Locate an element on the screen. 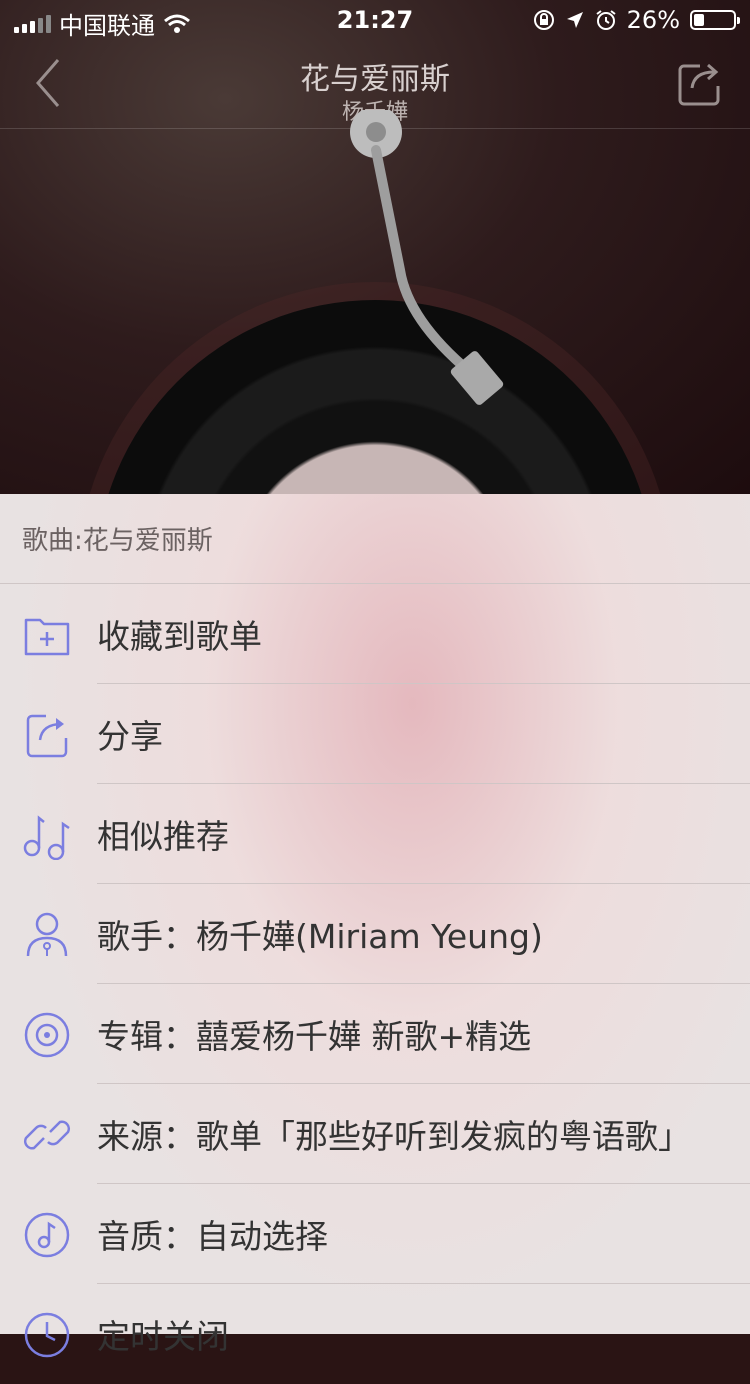 The width and height of the screenshot is (750, 1384). menu-item-timer: 定时关闭 is located at coordinates (375, 1334).